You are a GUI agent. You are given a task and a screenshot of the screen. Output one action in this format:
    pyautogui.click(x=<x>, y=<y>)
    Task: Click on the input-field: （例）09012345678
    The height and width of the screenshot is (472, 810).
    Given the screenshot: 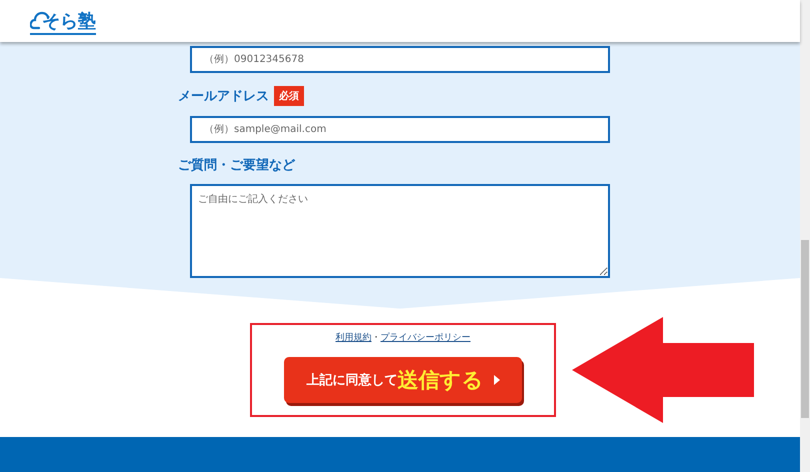 What is the action you would take?
    pyautogui.click(x=400, y=60)
    